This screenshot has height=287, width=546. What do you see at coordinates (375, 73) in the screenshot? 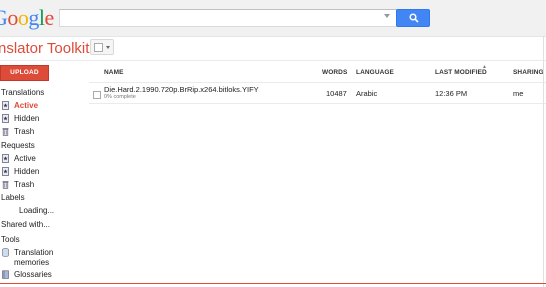
I see `column-header-language: LANGUAGE` at bounding box center [375, 73].